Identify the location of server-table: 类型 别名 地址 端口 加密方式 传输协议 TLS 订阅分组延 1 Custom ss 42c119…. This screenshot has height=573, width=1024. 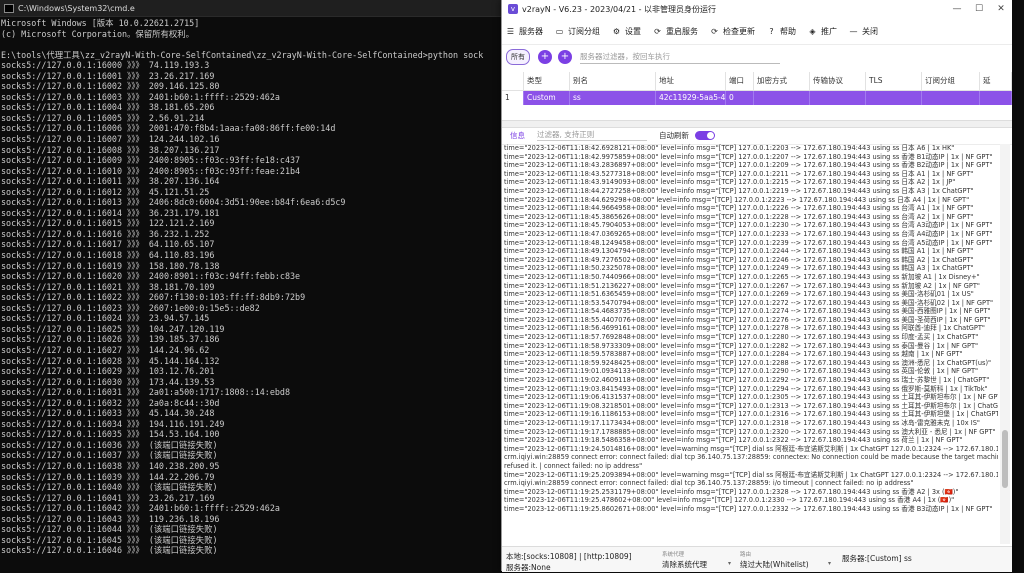
(757, 88).